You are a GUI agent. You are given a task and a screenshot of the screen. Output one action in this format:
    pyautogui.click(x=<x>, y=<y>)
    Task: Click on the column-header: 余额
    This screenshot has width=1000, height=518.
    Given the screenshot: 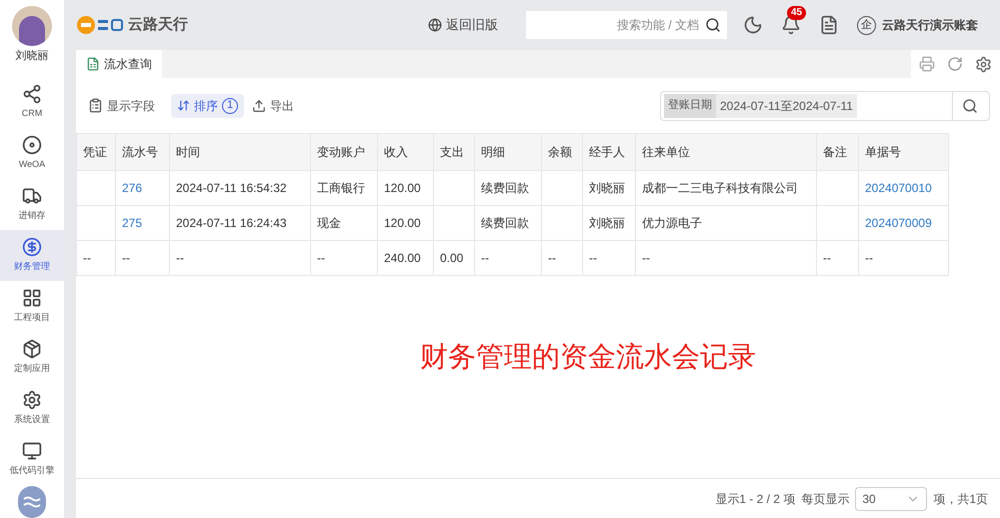 What is the action you would take?
    pyautogui.click(x=562, y=152)
    